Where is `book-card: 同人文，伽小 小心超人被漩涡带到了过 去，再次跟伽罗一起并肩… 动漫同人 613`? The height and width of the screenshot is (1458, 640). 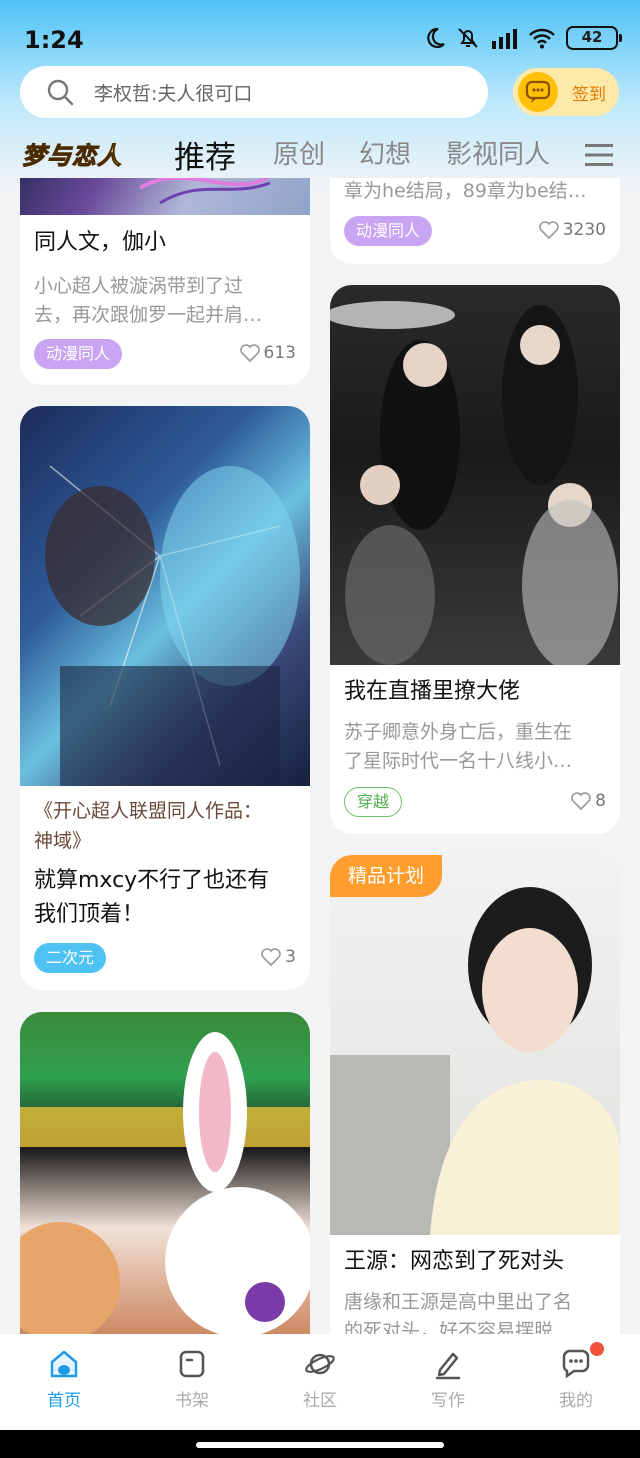 book-card: 同人文，伽小 小心超人被漩涡带到了过 去，再次跟伽罗一起并肩… 动漫同人 613 is located at coordinates (165, 281).